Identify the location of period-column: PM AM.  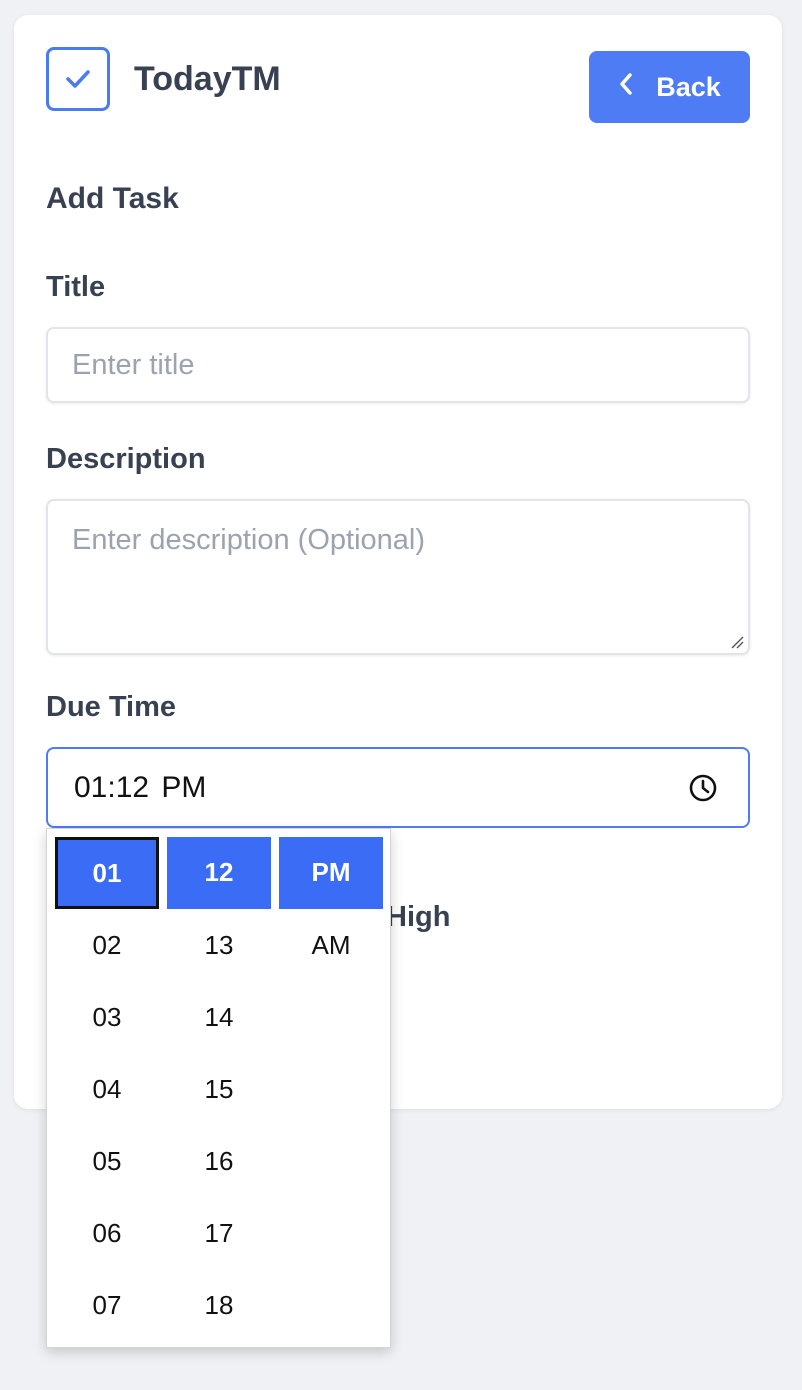
(331, 909).